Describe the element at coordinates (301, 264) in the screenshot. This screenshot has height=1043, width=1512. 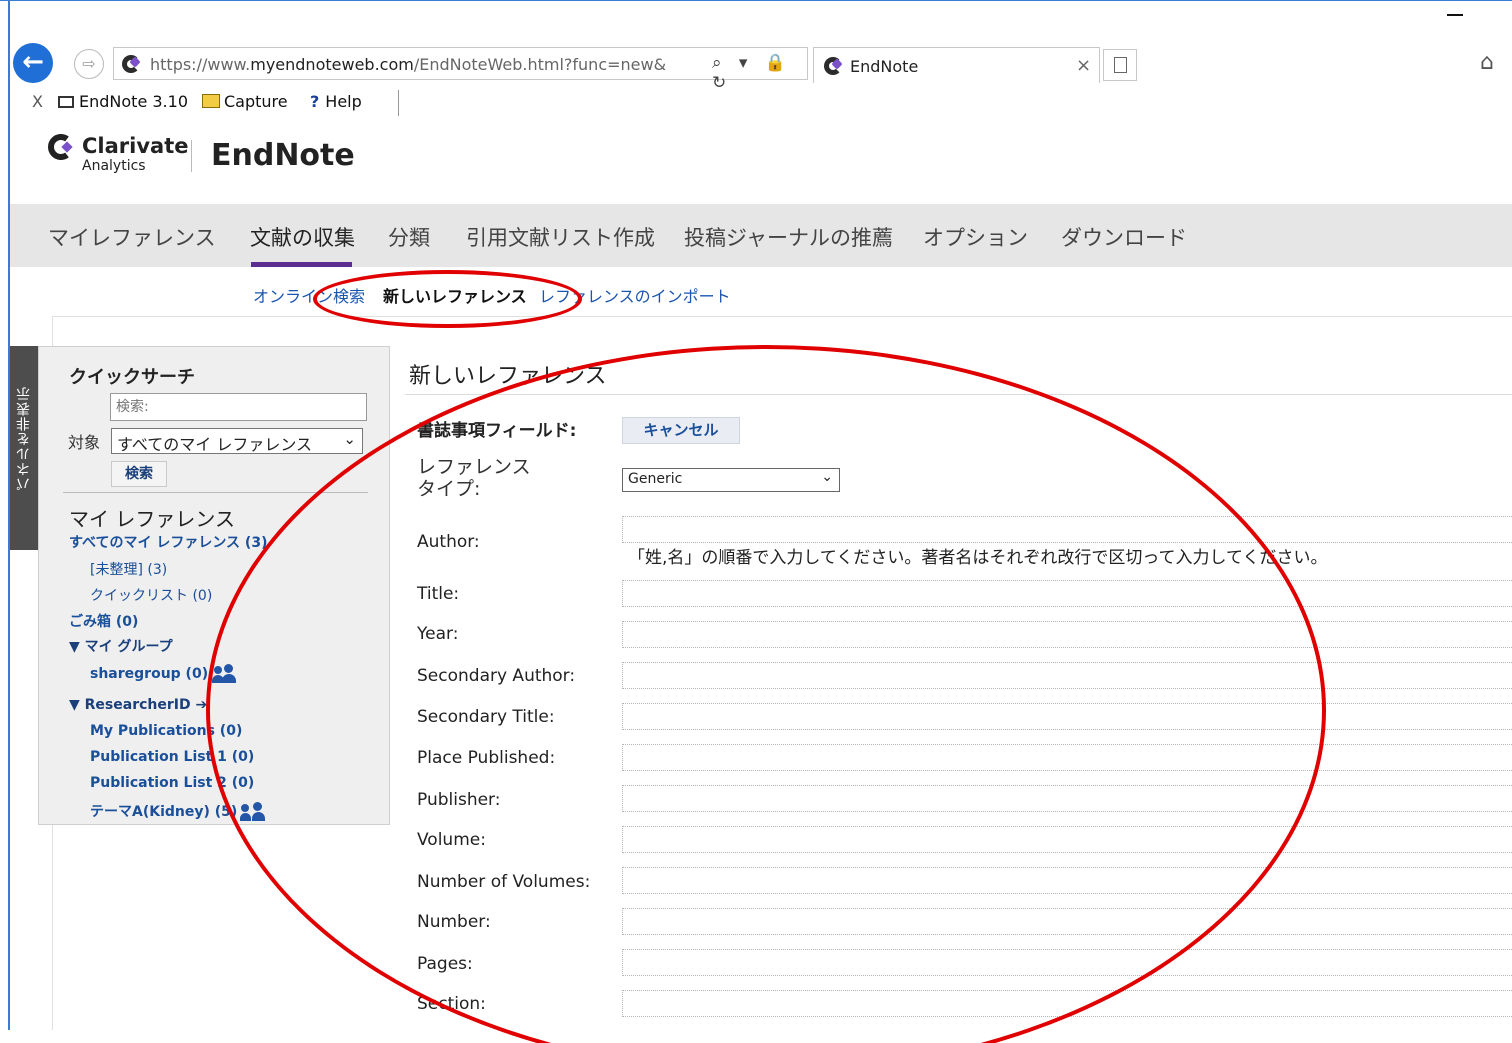
I see `nav-active-indicator` at that location.